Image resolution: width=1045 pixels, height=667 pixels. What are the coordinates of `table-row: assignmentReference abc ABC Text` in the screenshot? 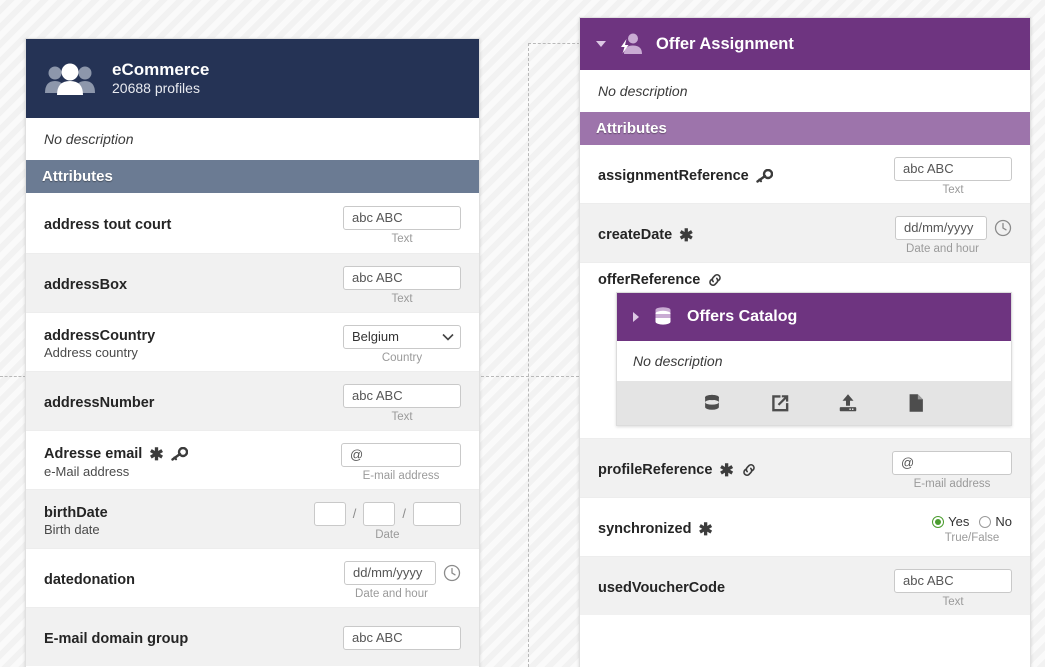 It's located at (805, 174).